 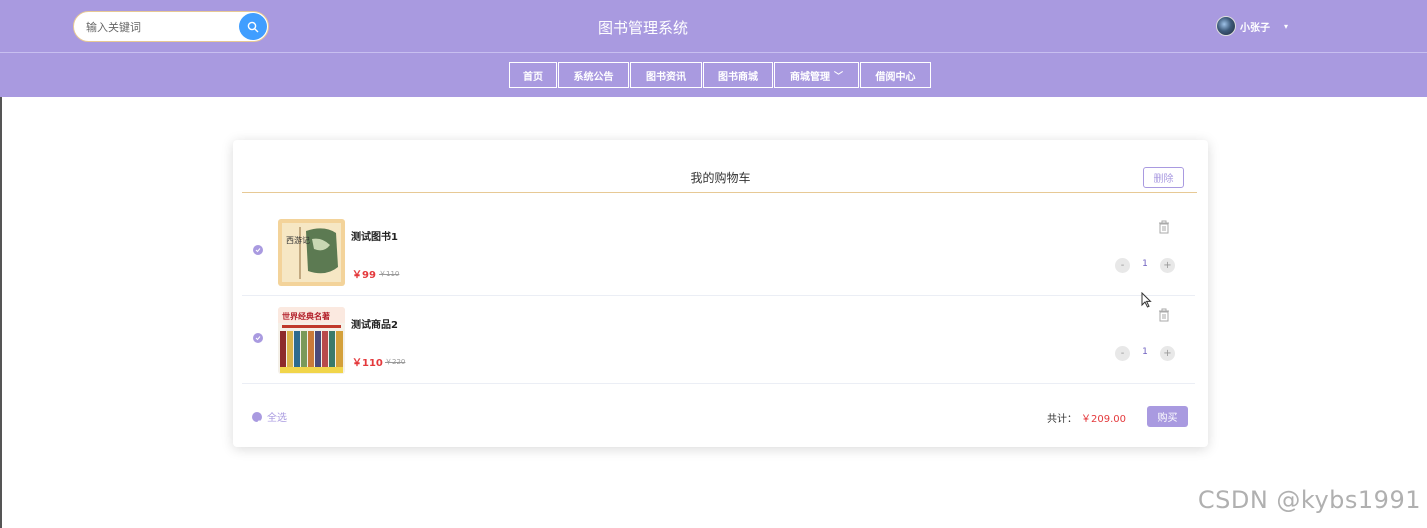 I want to click on delete-button: 删除, so click(x=1163, y=177).